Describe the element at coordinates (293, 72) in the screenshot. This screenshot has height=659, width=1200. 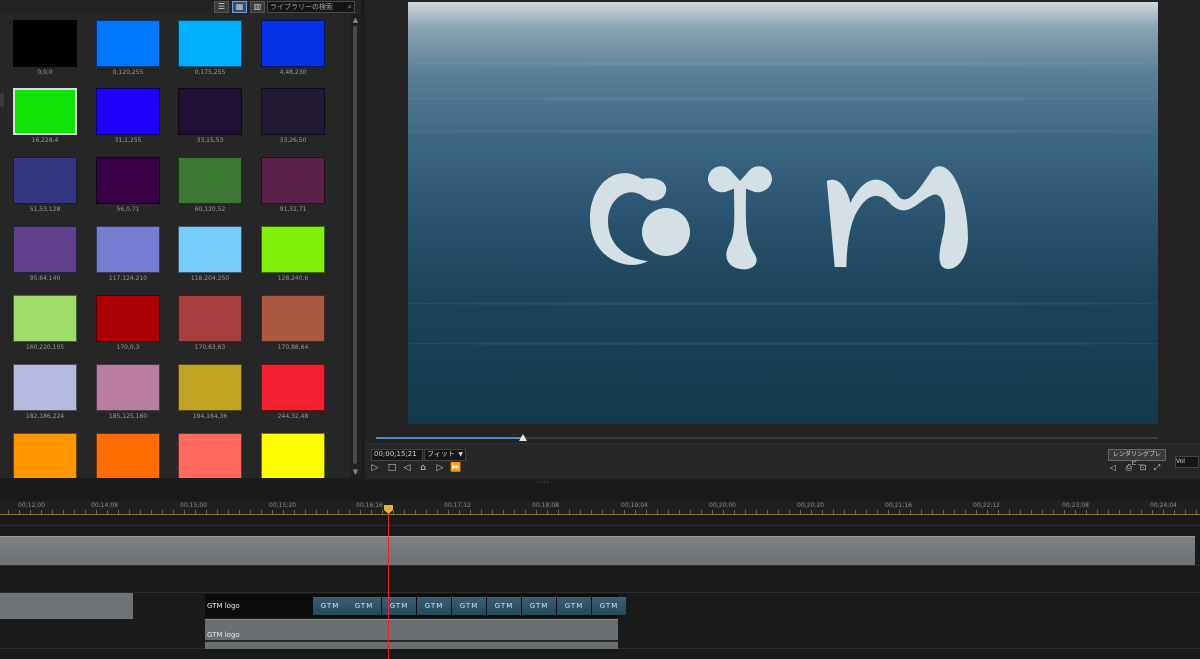
I see `swatch-label: 4,48,230` at that location.